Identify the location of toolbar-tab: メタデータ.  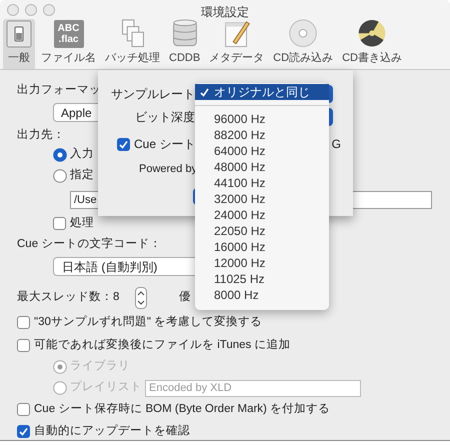
(237, 44).